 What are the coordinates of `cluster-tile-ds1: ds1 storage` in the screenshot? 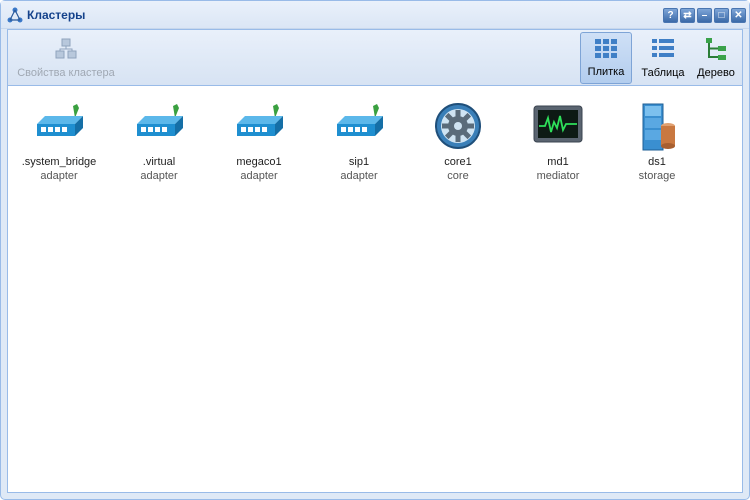 It's located at (657, 143).